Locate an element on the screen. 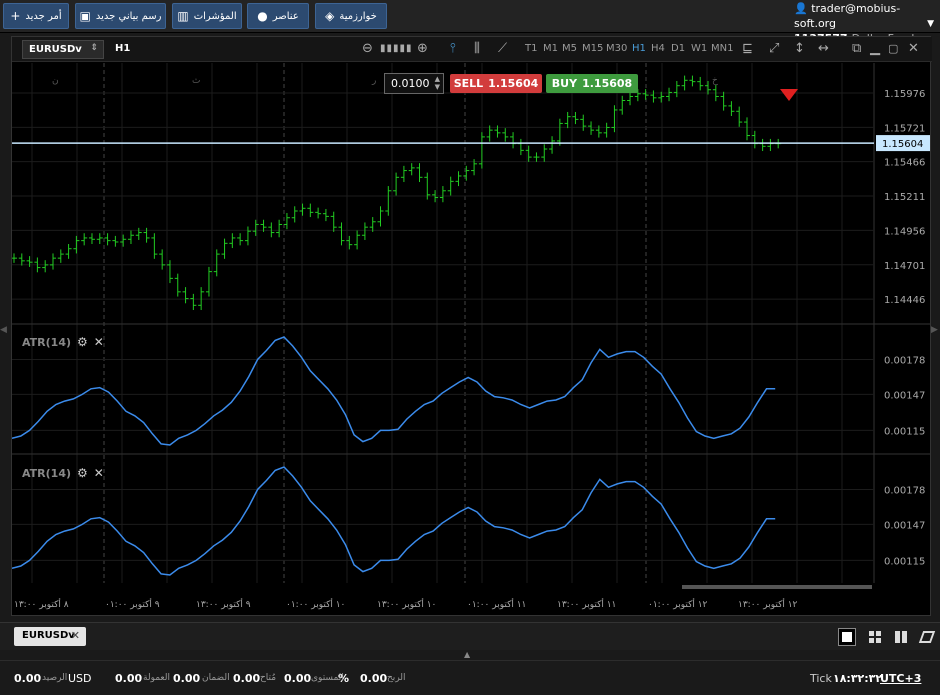 This screenshot has width=940, height=695. price-tick: 1.14956 is located at coordinates (904, 231).